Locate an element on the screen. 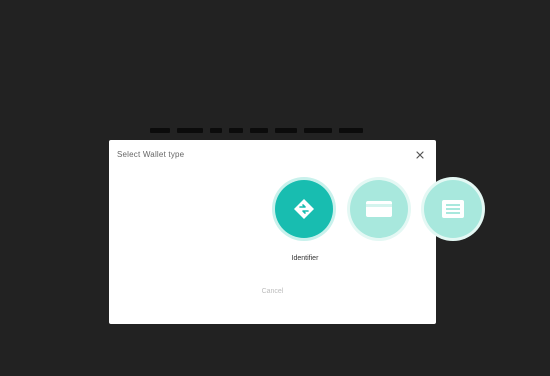 This screenshot has height=376, width=550. option-card-circle is located at coordinates (379, 209).